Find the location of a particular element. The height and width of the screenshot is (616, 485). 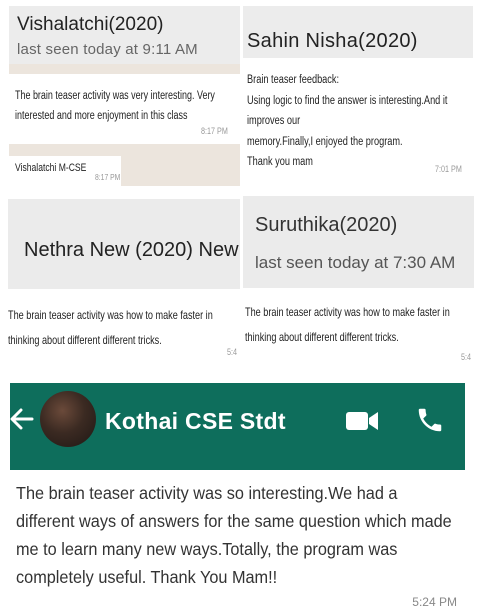

contact-name: Sahin Nisha(2020) is located at coordinates (332, 41).